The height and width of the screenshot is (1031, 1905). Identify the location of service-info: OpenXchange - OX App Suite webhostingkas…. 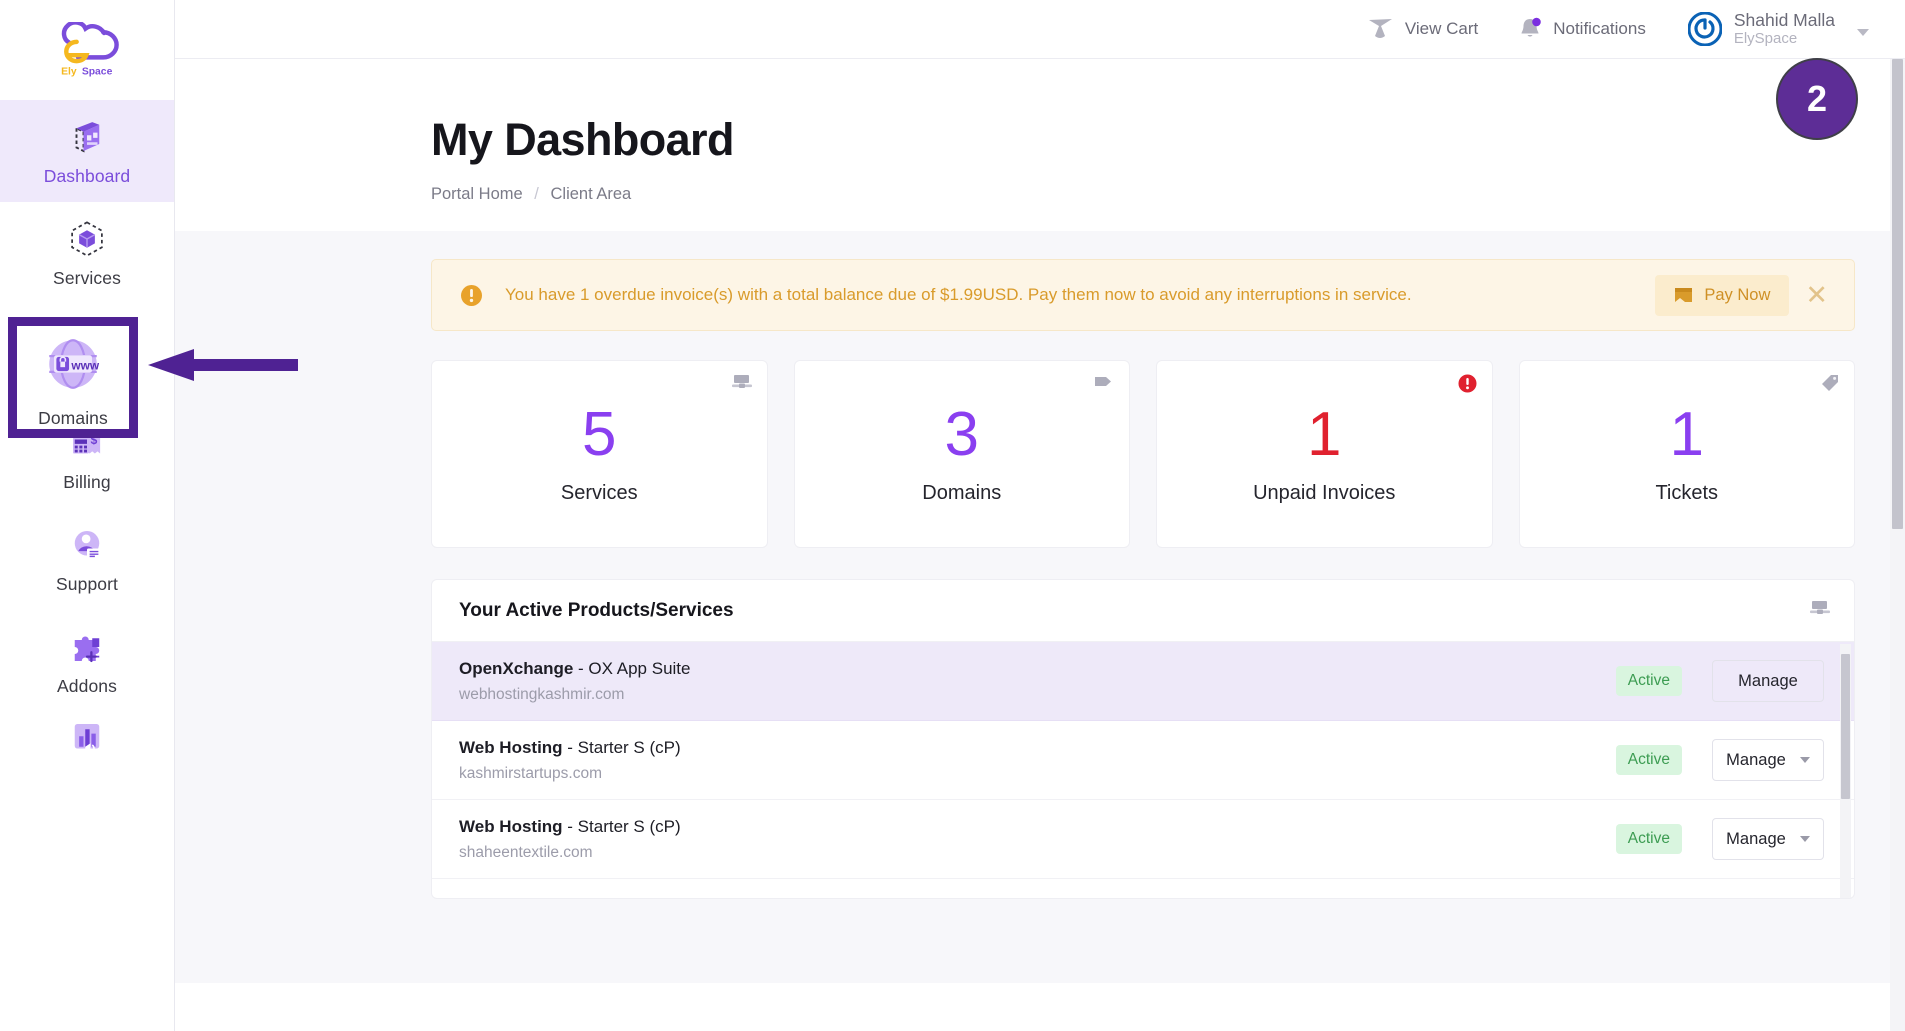
(1037, 681).